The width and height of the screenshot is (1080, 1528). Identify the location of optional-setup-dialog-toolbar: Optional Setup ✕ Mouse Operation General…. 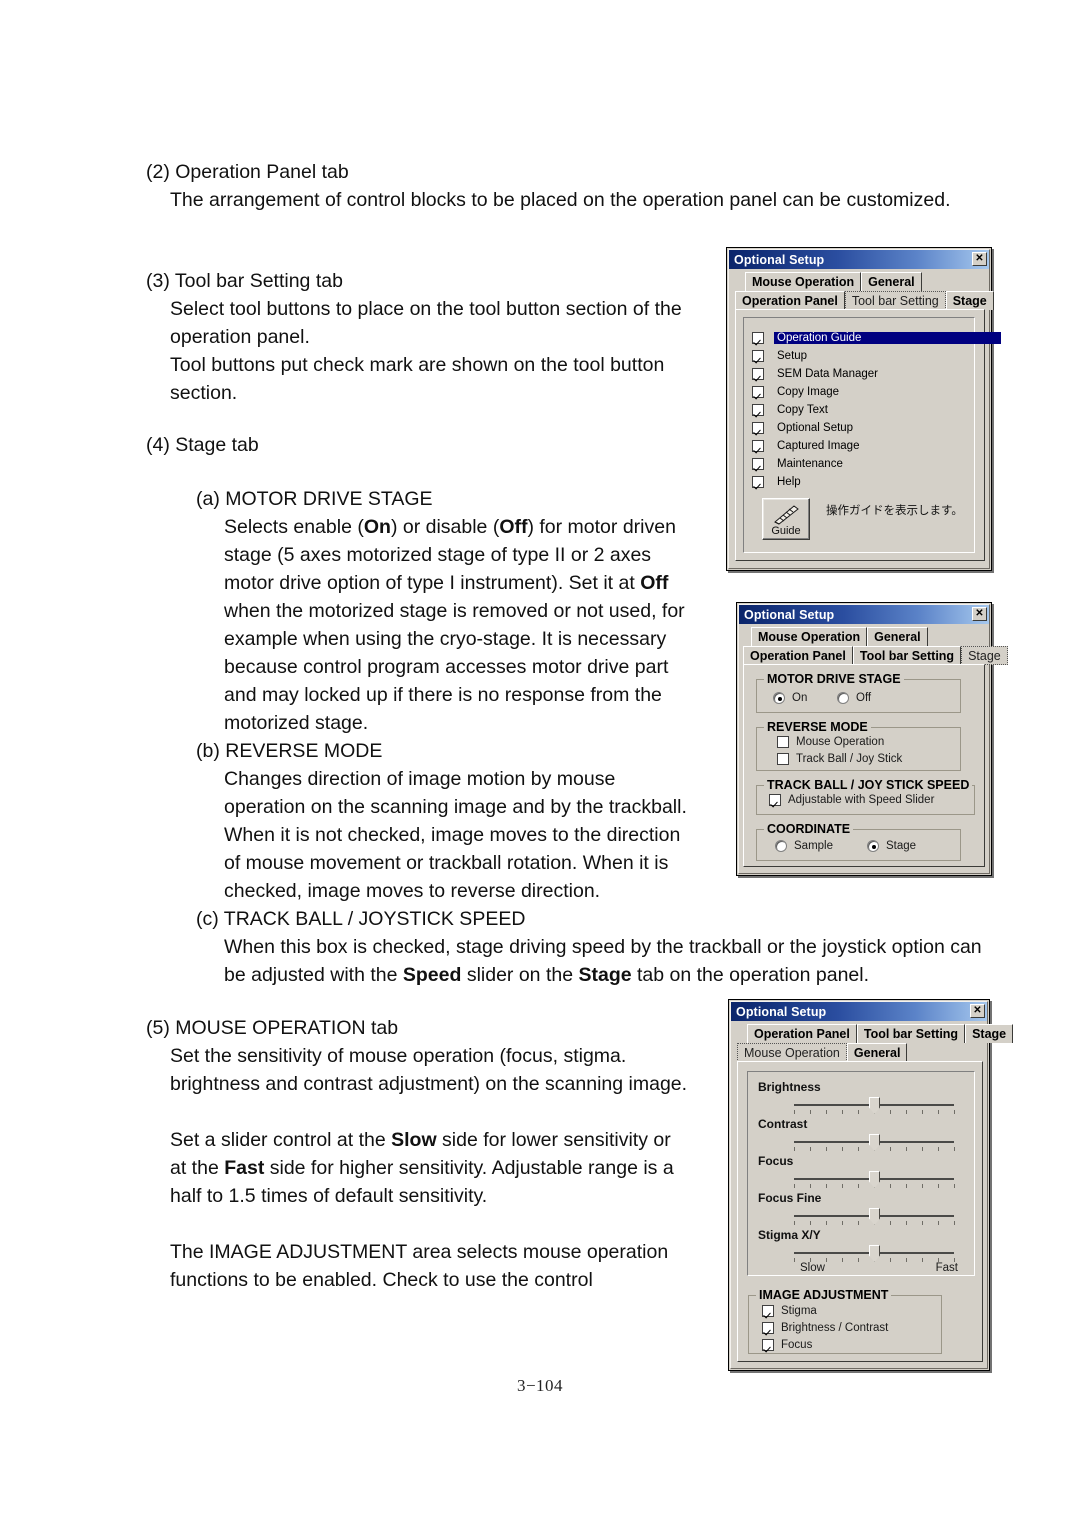
(864, 409).